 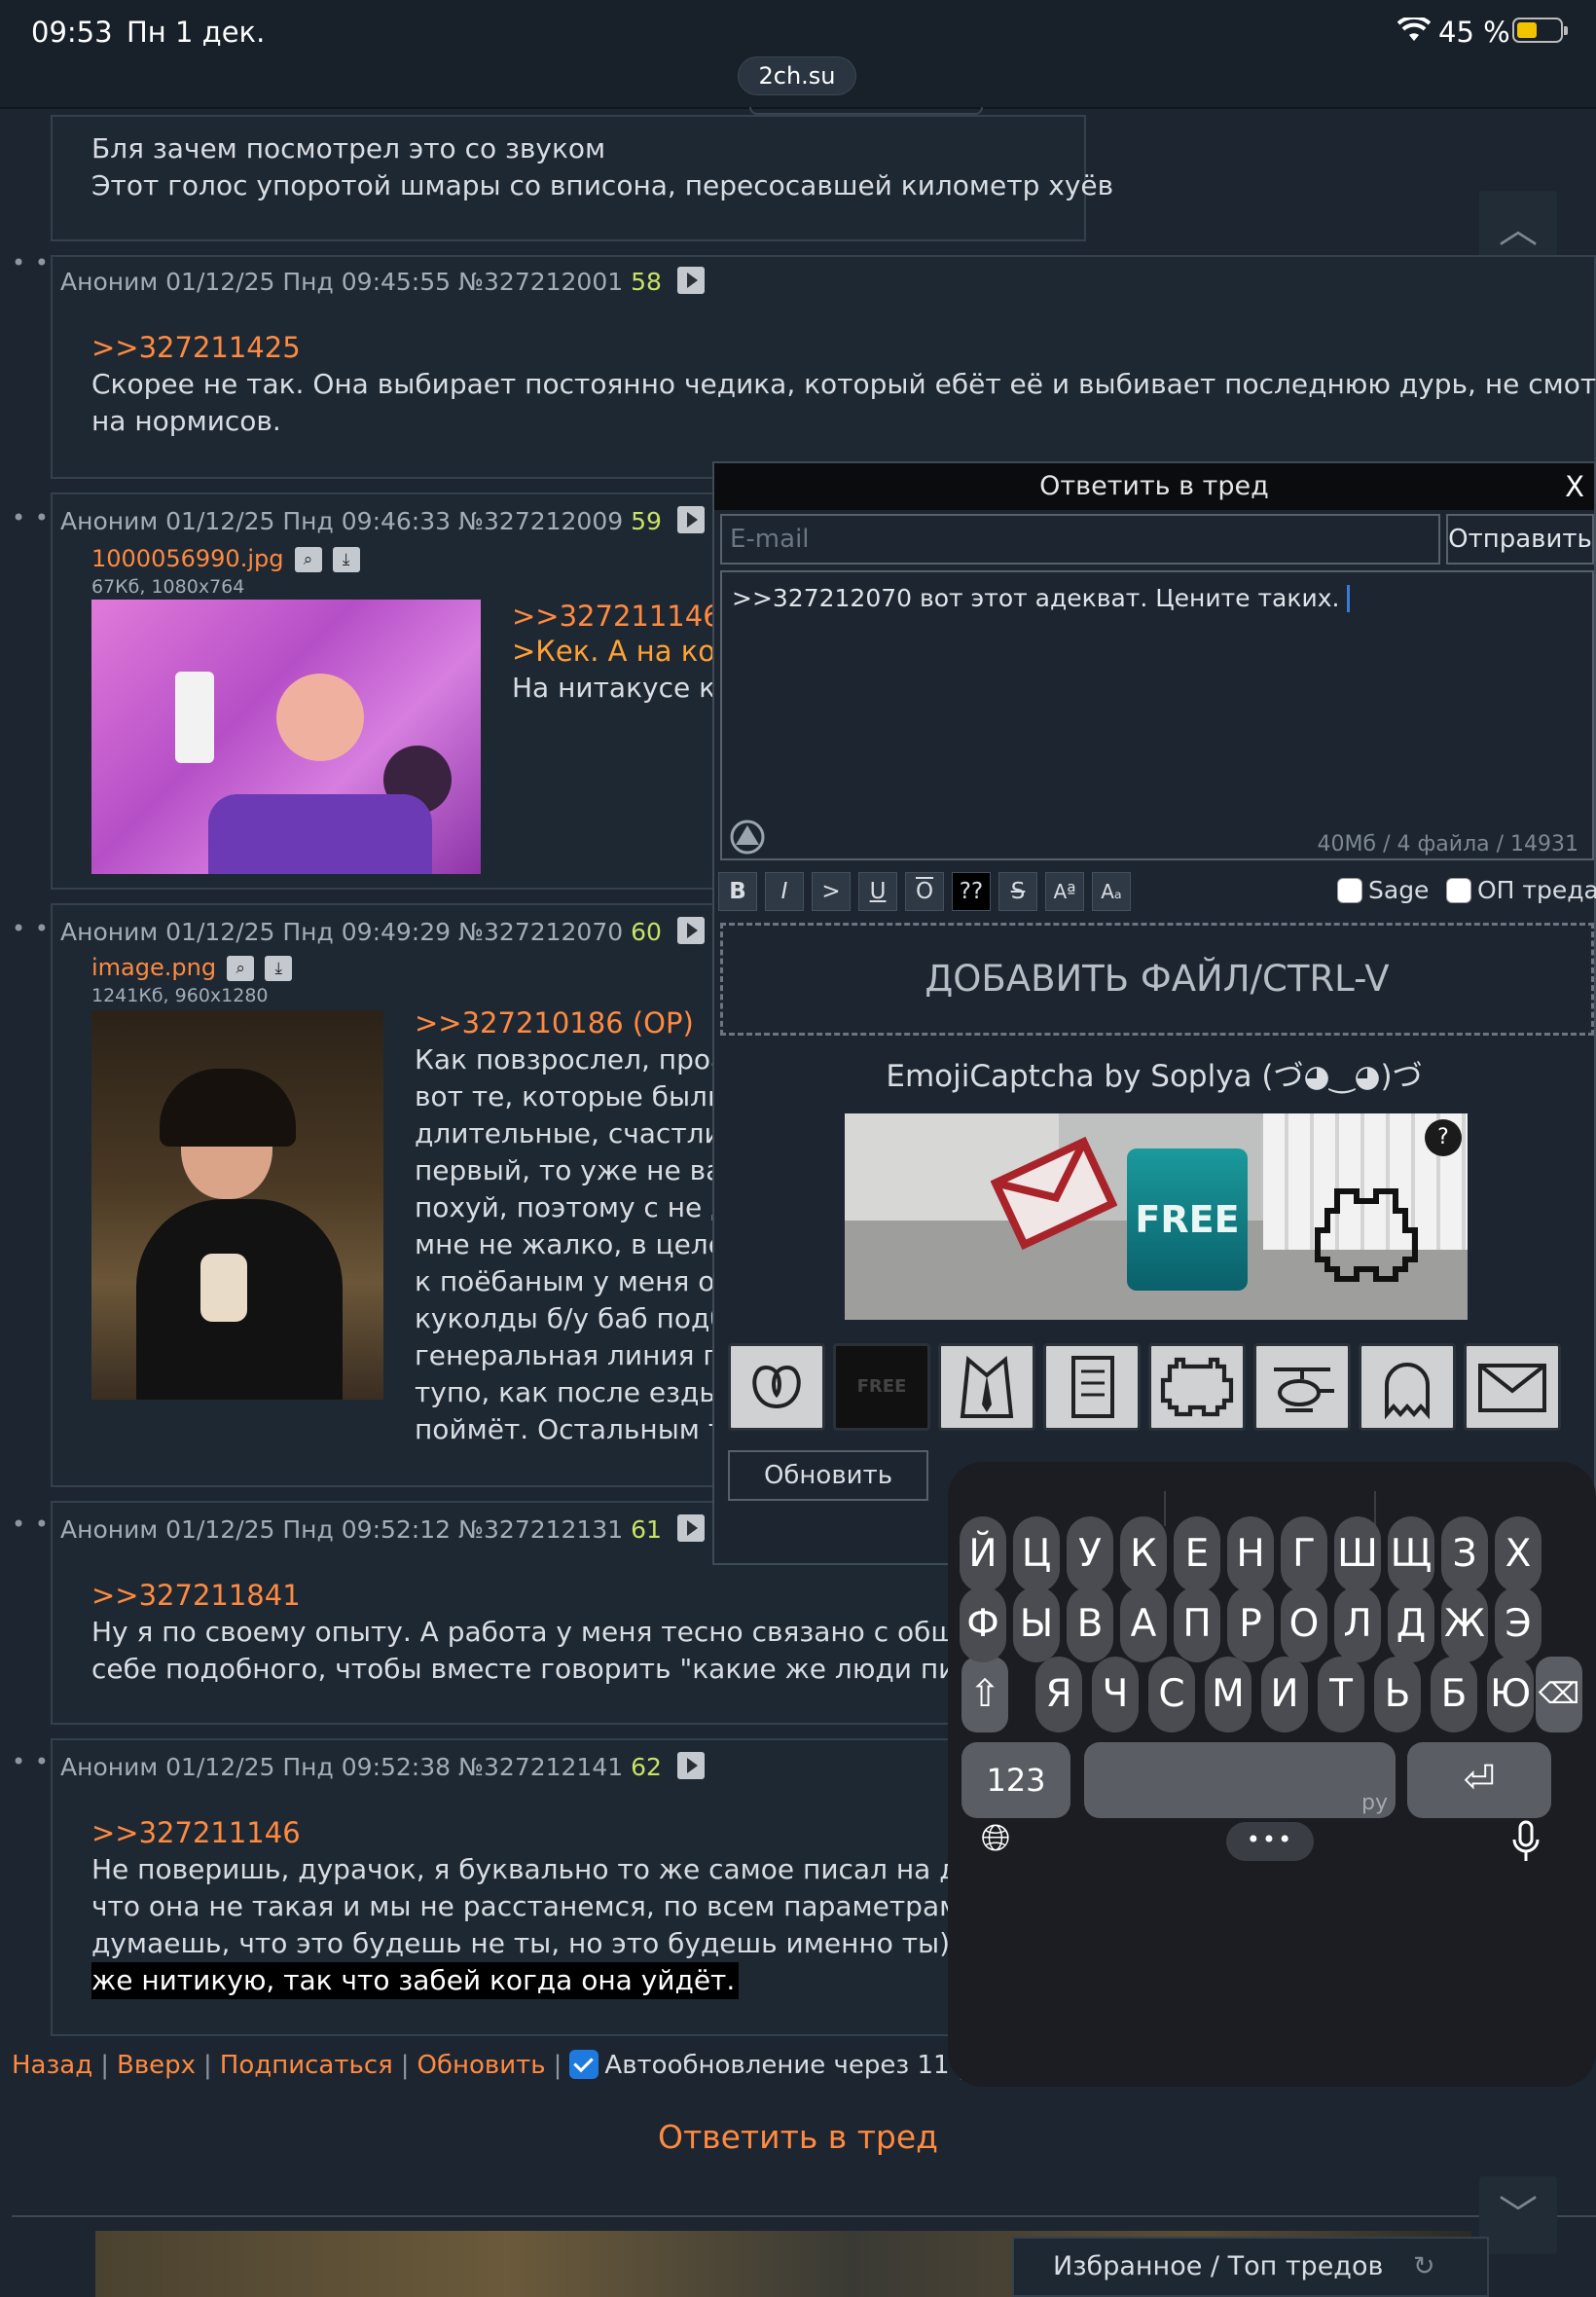 I want to click on helicopter-icon, so click(x=1302, y=1387).